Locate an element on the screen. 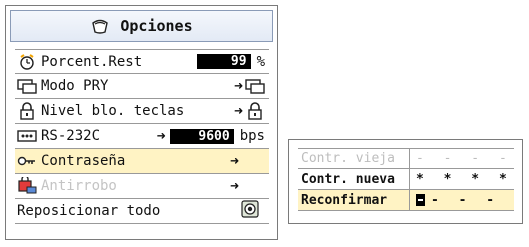 This screenshot has width=529, height=247. password-value: * * * * is located at coordinates (462, 179).